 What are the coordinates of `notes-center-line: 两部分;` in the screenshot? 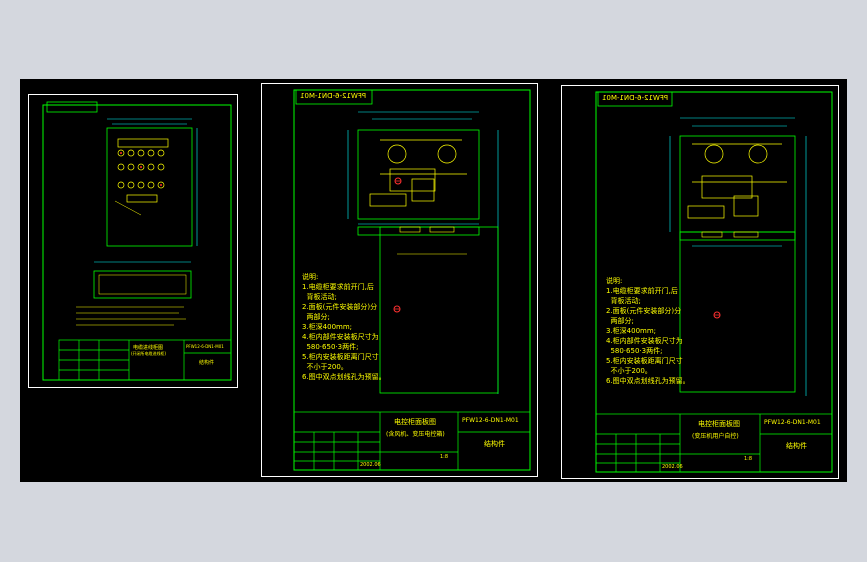 It's located at (316, 317).